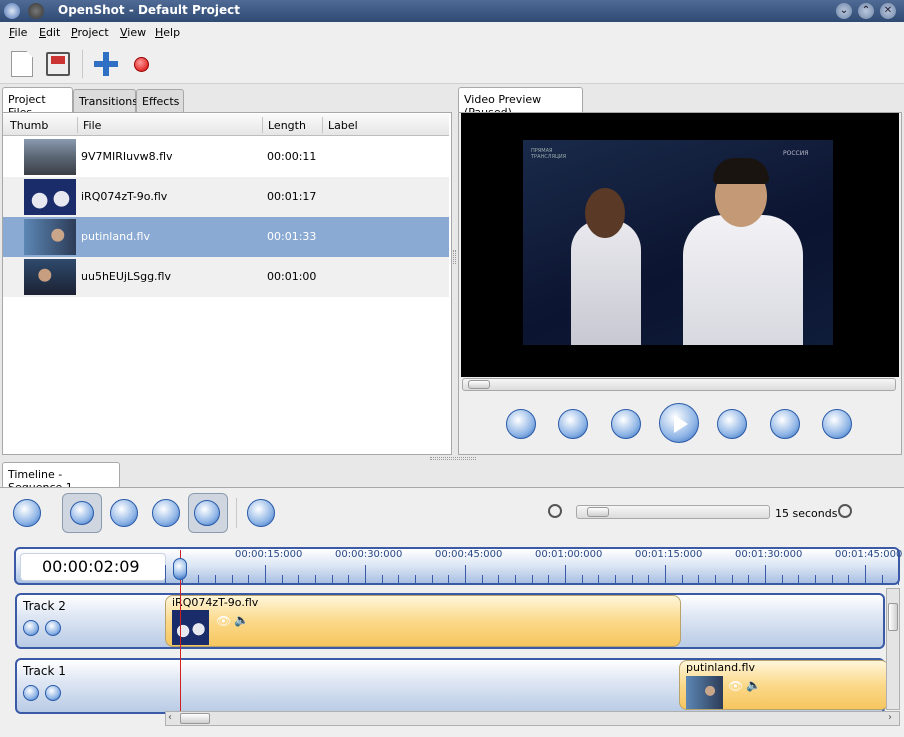 The image size is (904, 737). I want to click on record-icon, so click(141, 64).